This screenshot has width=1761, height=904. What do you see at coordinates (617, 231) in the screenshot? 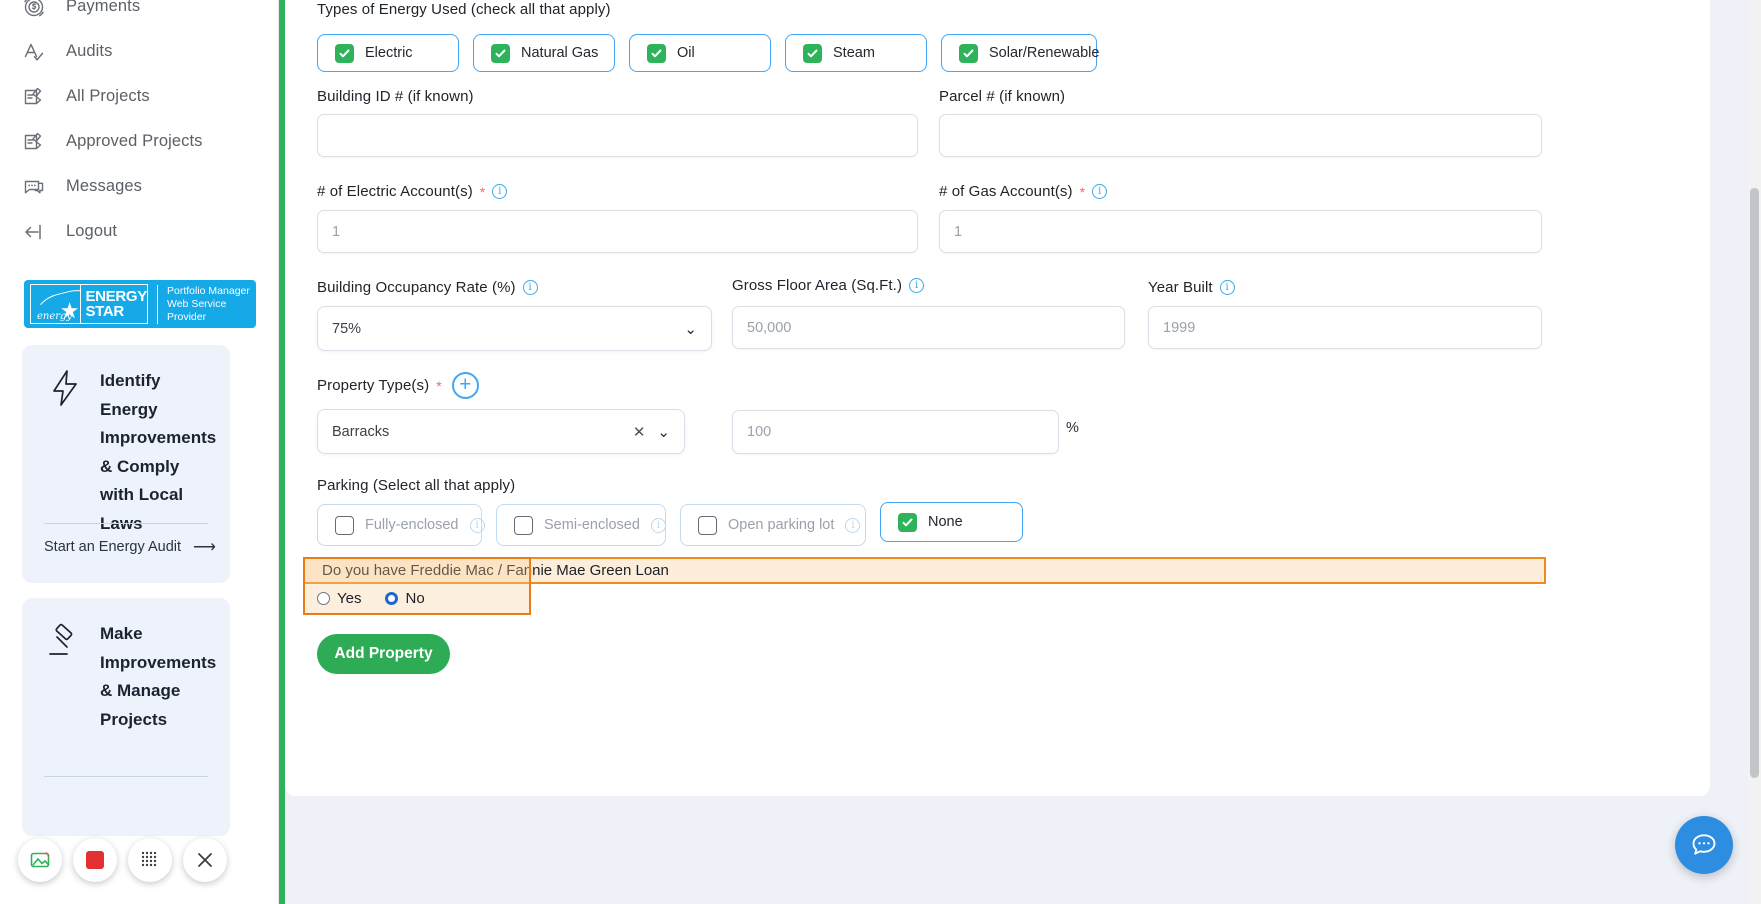
I see `electric-accounts-input` at bounding box center [617, 231].